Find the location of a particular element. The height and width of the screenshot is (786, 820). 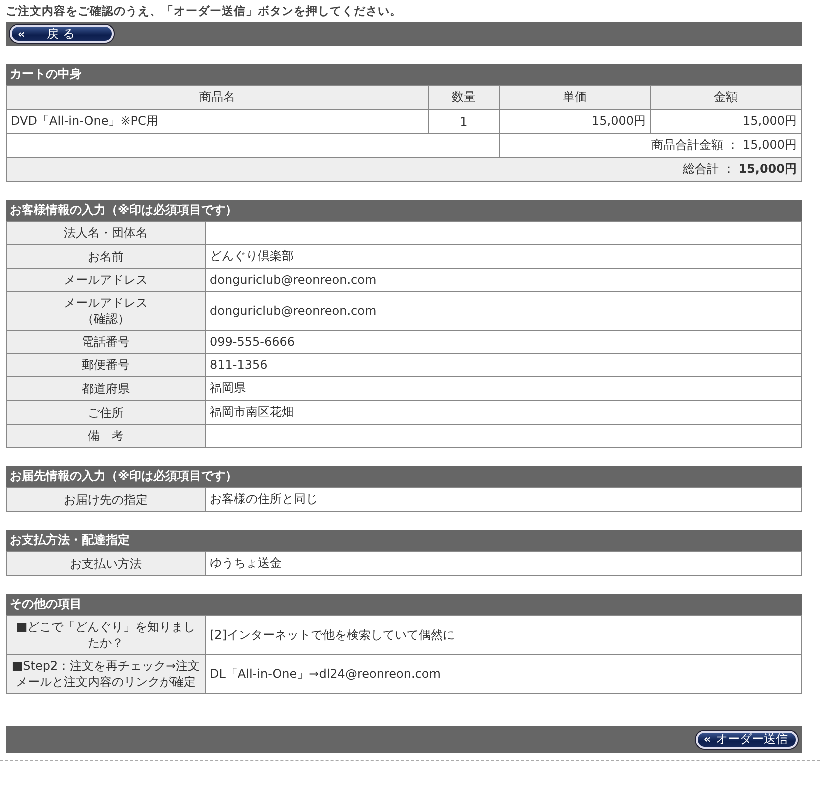

section-header: カートの中身 is located at coordinates (404, 74).